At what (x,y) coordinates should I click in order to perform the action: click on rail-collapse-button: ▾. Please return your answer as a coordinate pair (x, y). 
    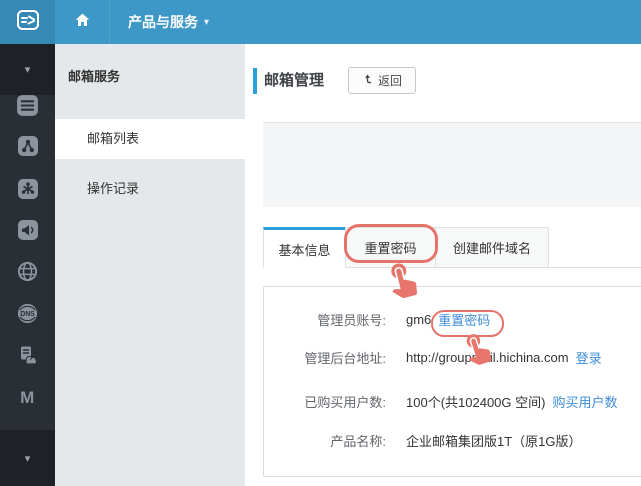
    Looking at the image, I should click on (27, 69).